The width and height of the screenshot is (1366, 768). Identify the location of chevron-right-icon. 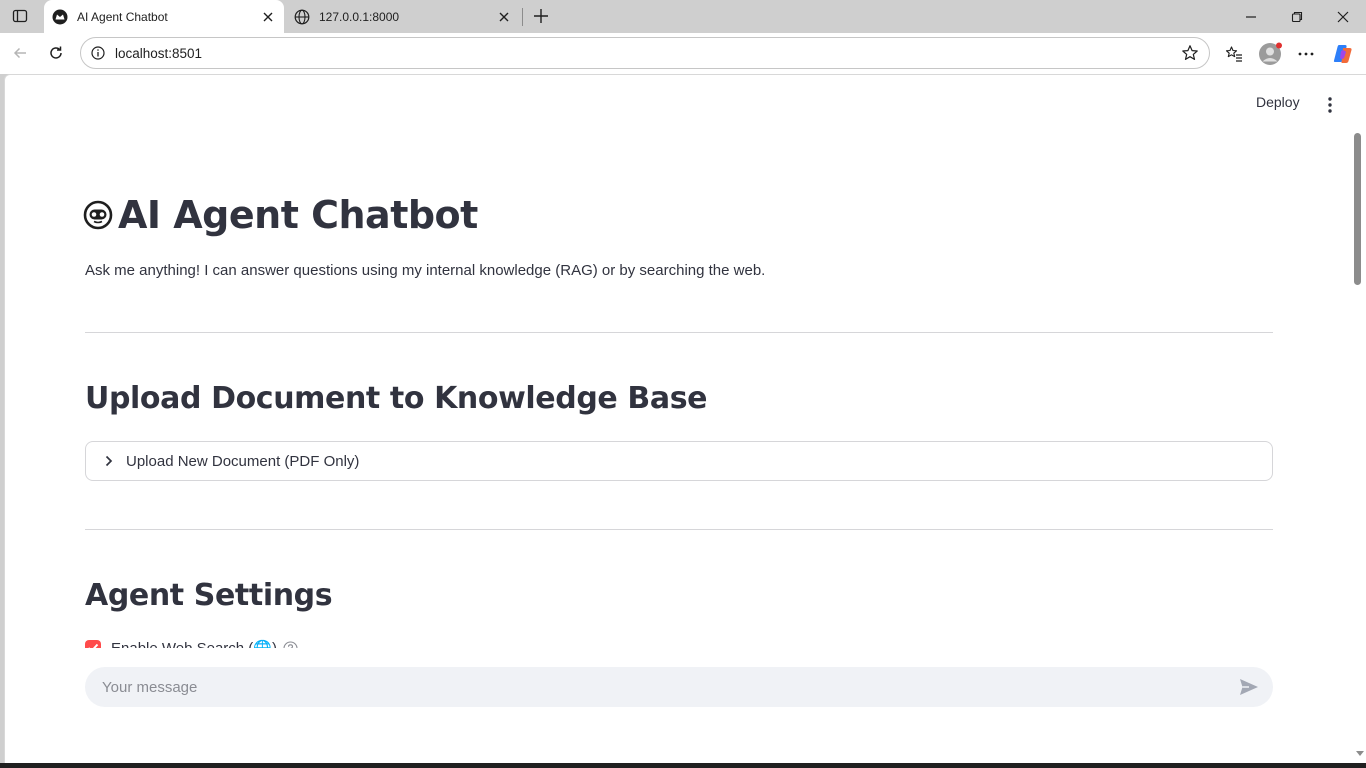
(109, 461).